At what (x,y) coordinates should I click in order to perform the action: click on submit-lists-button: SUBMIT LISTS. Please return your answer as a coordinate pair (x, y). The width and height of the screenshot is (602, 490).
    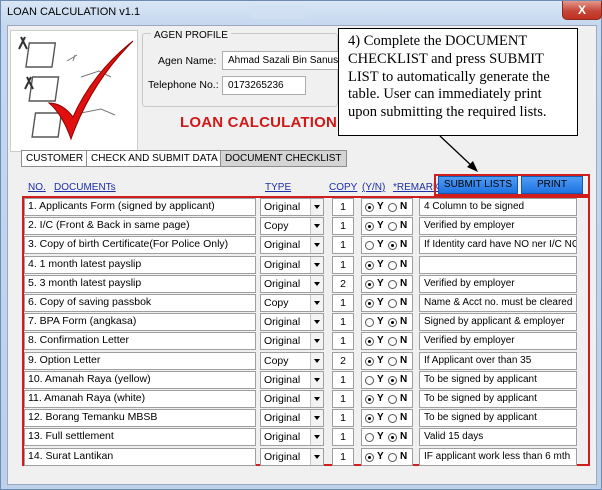
    Looking at the image, I should click on (478, 185).